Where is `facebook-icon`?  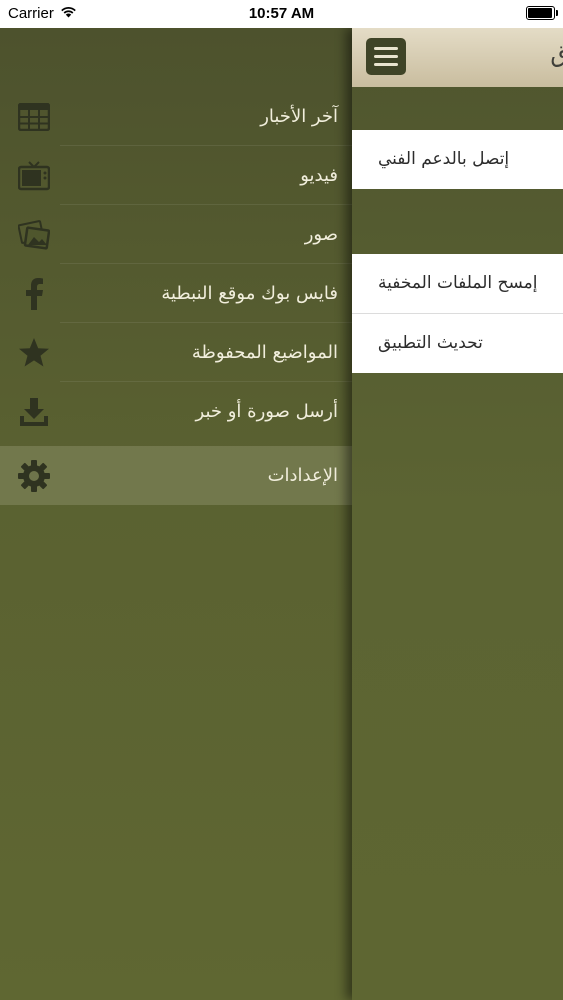 facebook-icon is located at coordinates (34, 294).